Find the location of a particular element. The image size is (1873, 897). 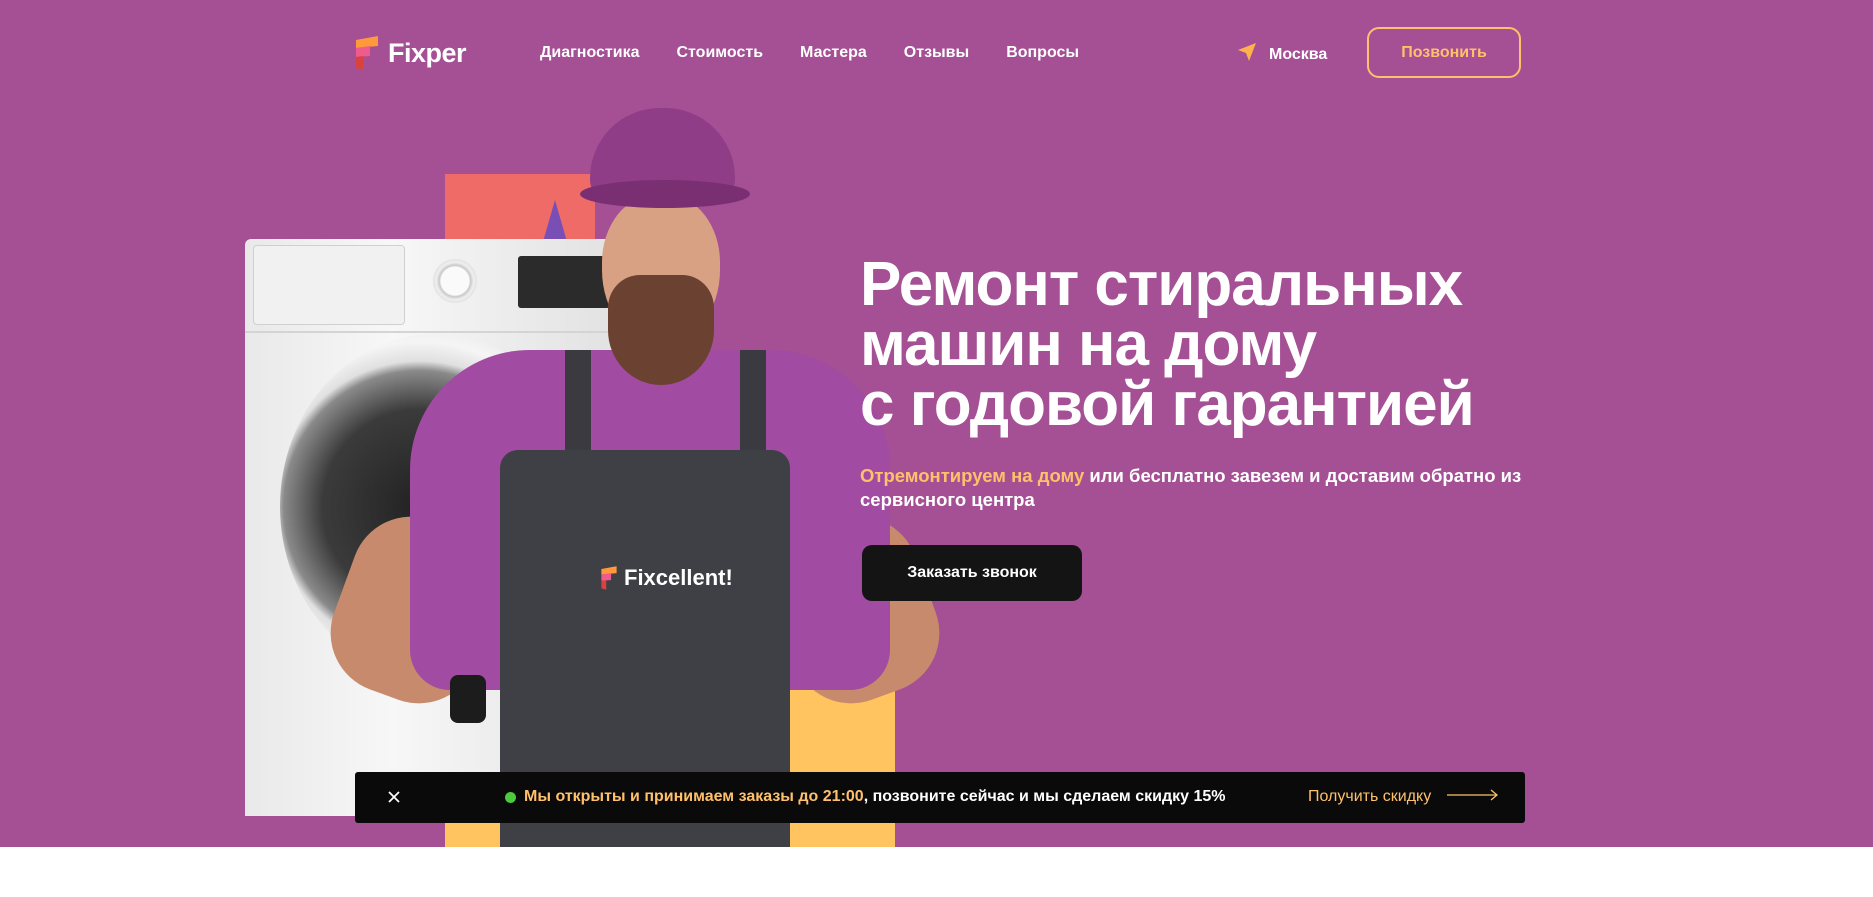

brand-name: Fixper is located at coordinates (427, 52).